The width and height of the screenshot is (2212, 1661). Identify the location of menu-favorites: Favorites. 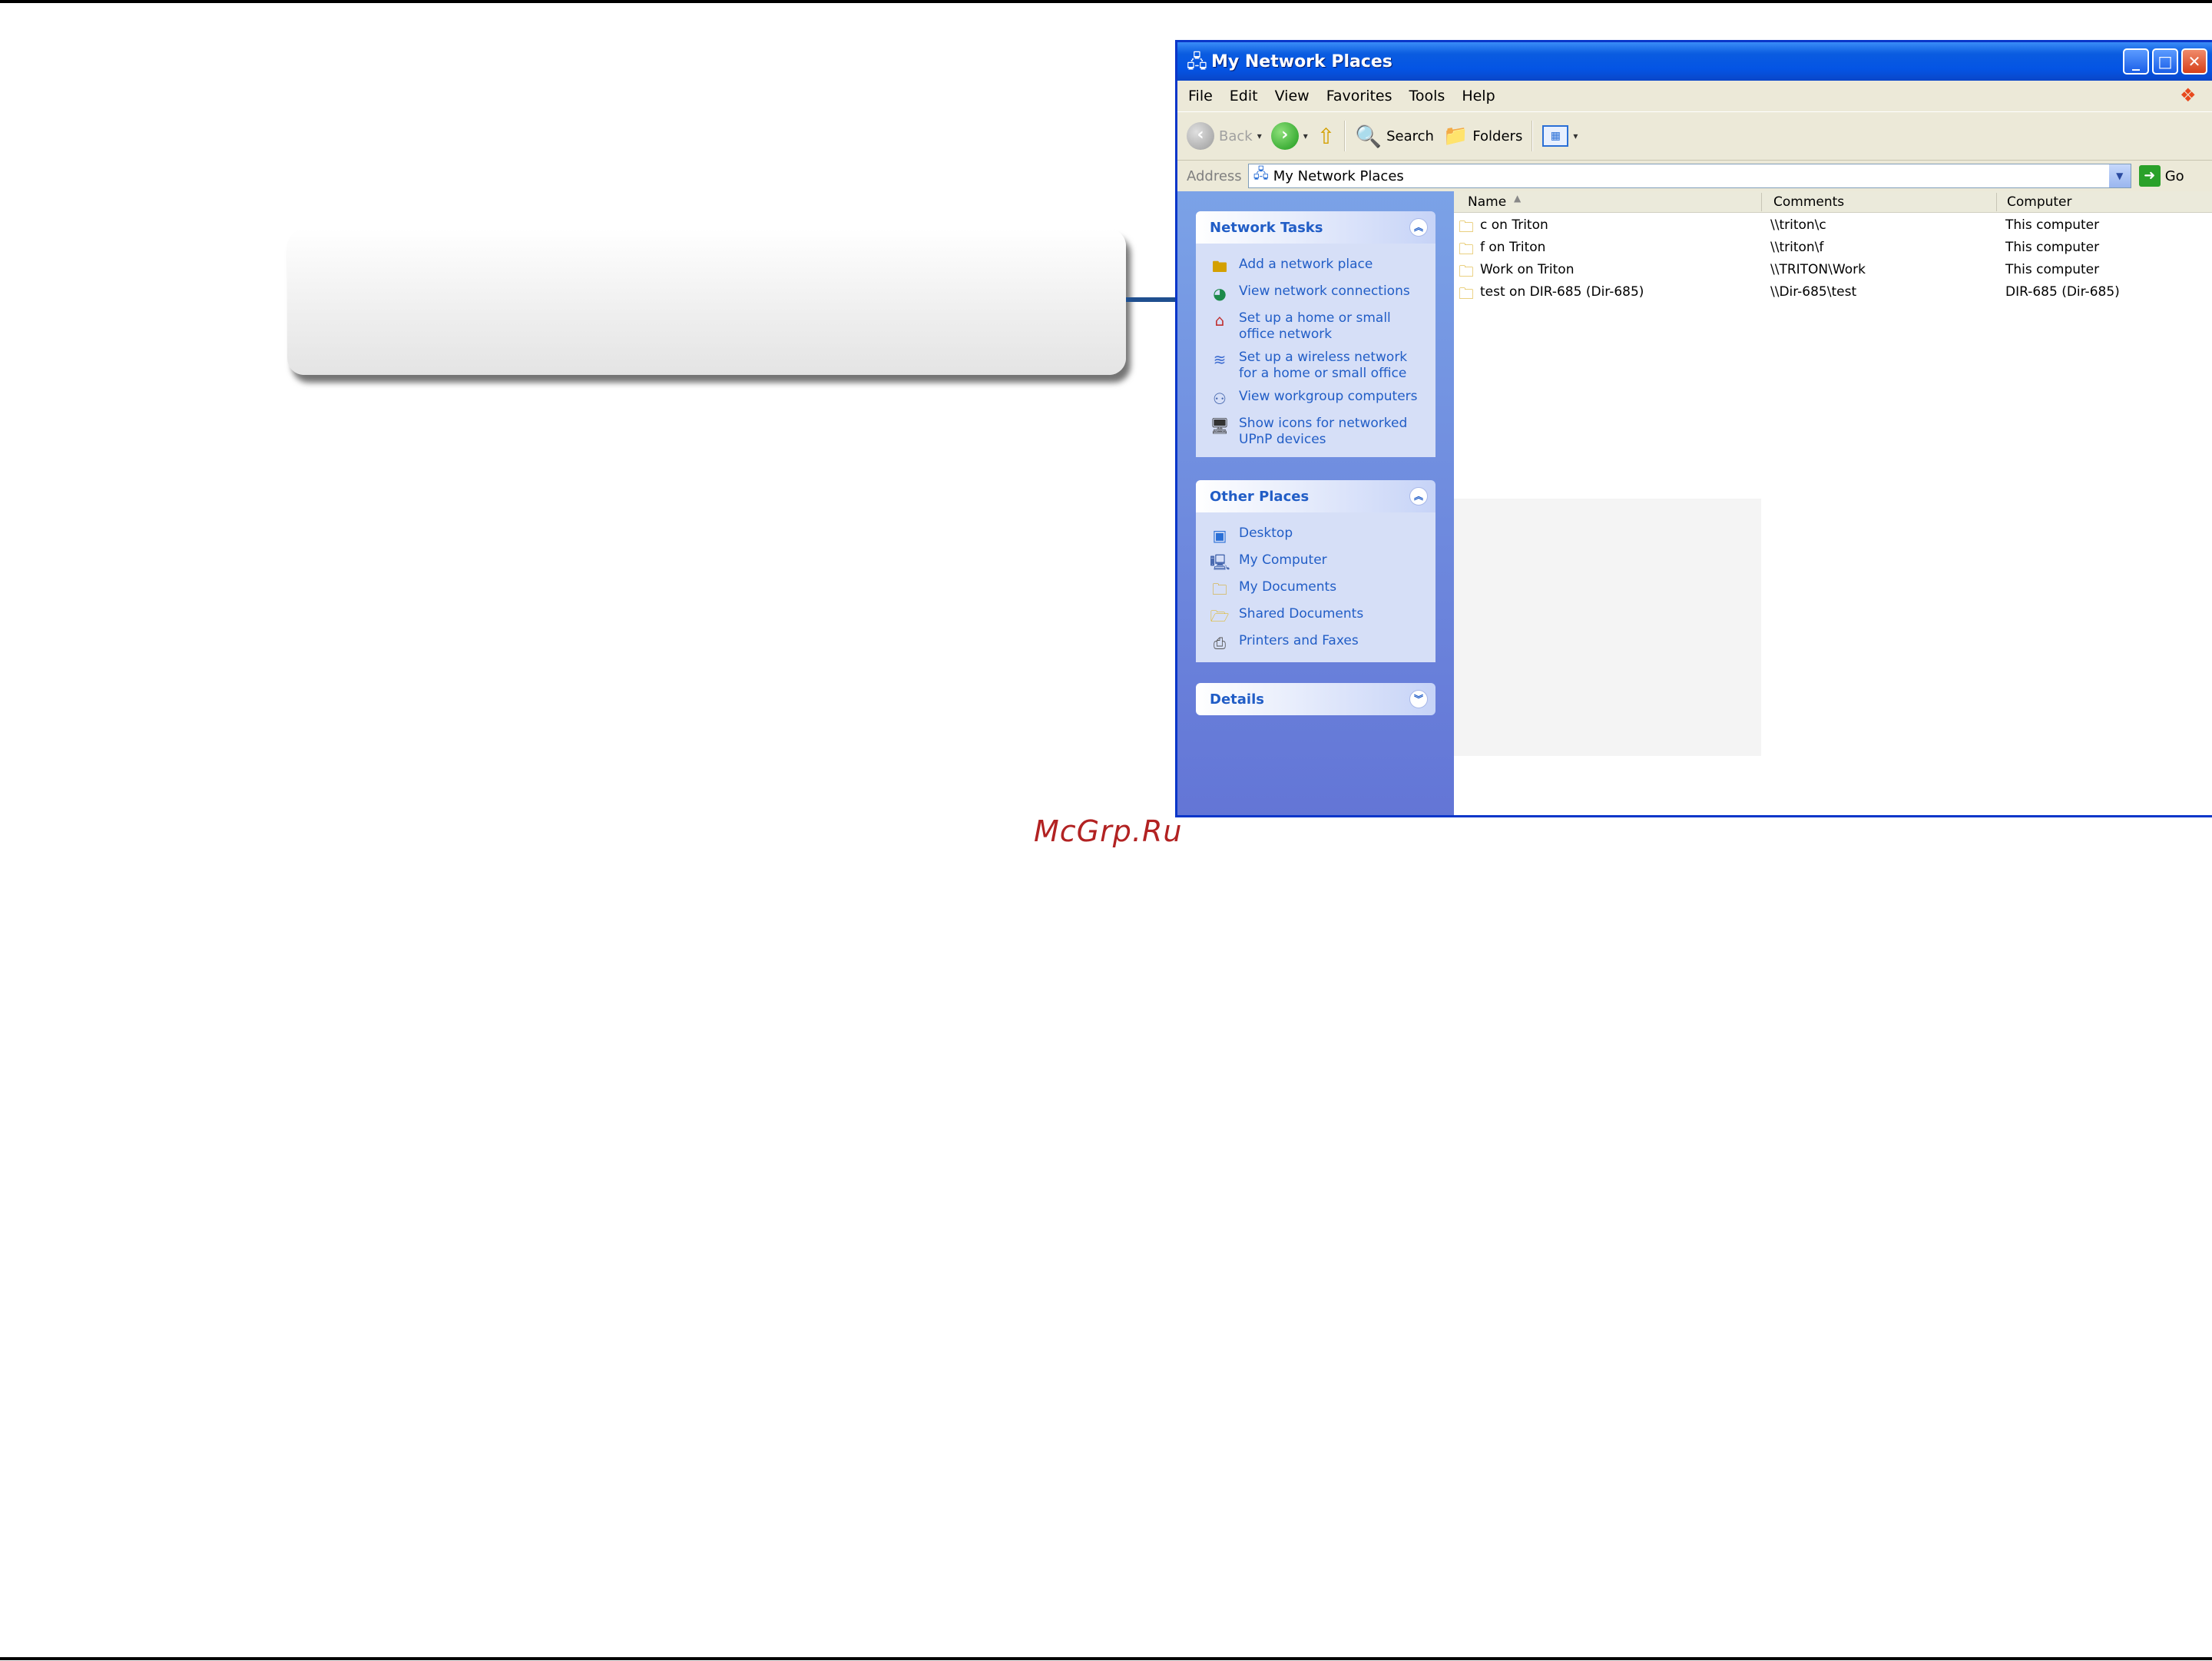
(1359, 96).